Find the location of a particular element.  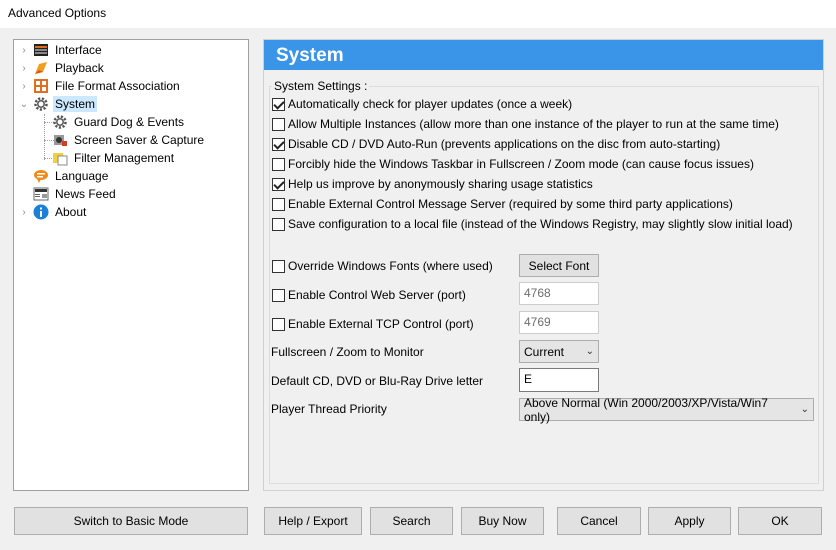

news-icon is located at coordinates (41, 194).